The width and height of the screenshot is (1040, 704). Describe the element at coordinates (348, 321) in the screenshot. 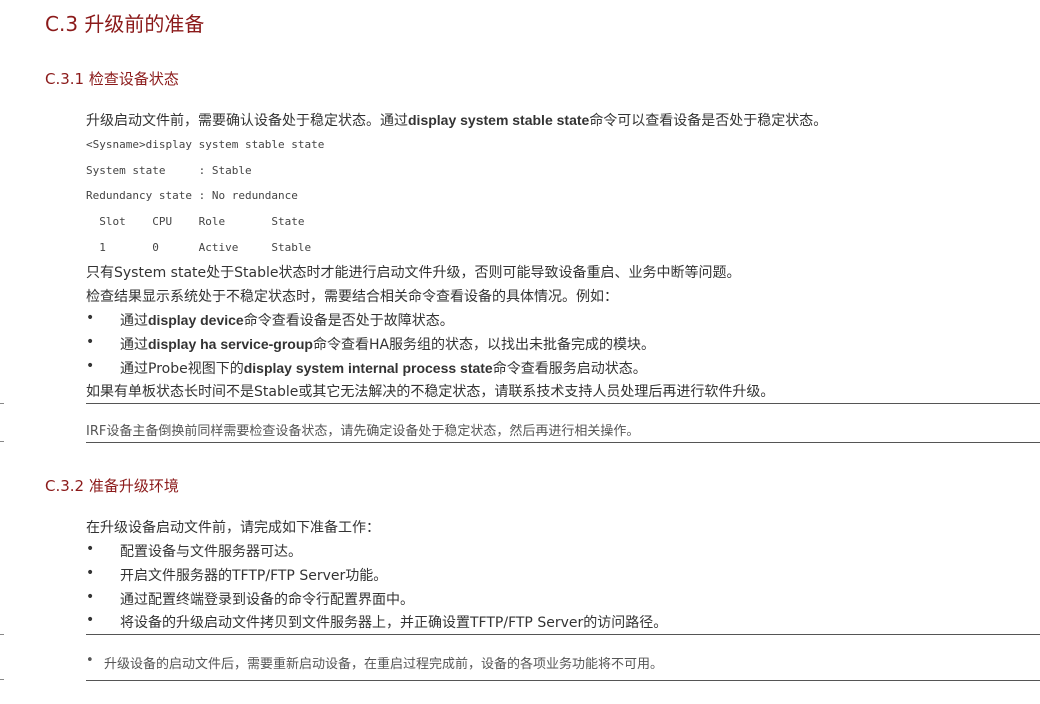

I see `list-item-post: 命令查看设备是否处于故障状态。` at that location.